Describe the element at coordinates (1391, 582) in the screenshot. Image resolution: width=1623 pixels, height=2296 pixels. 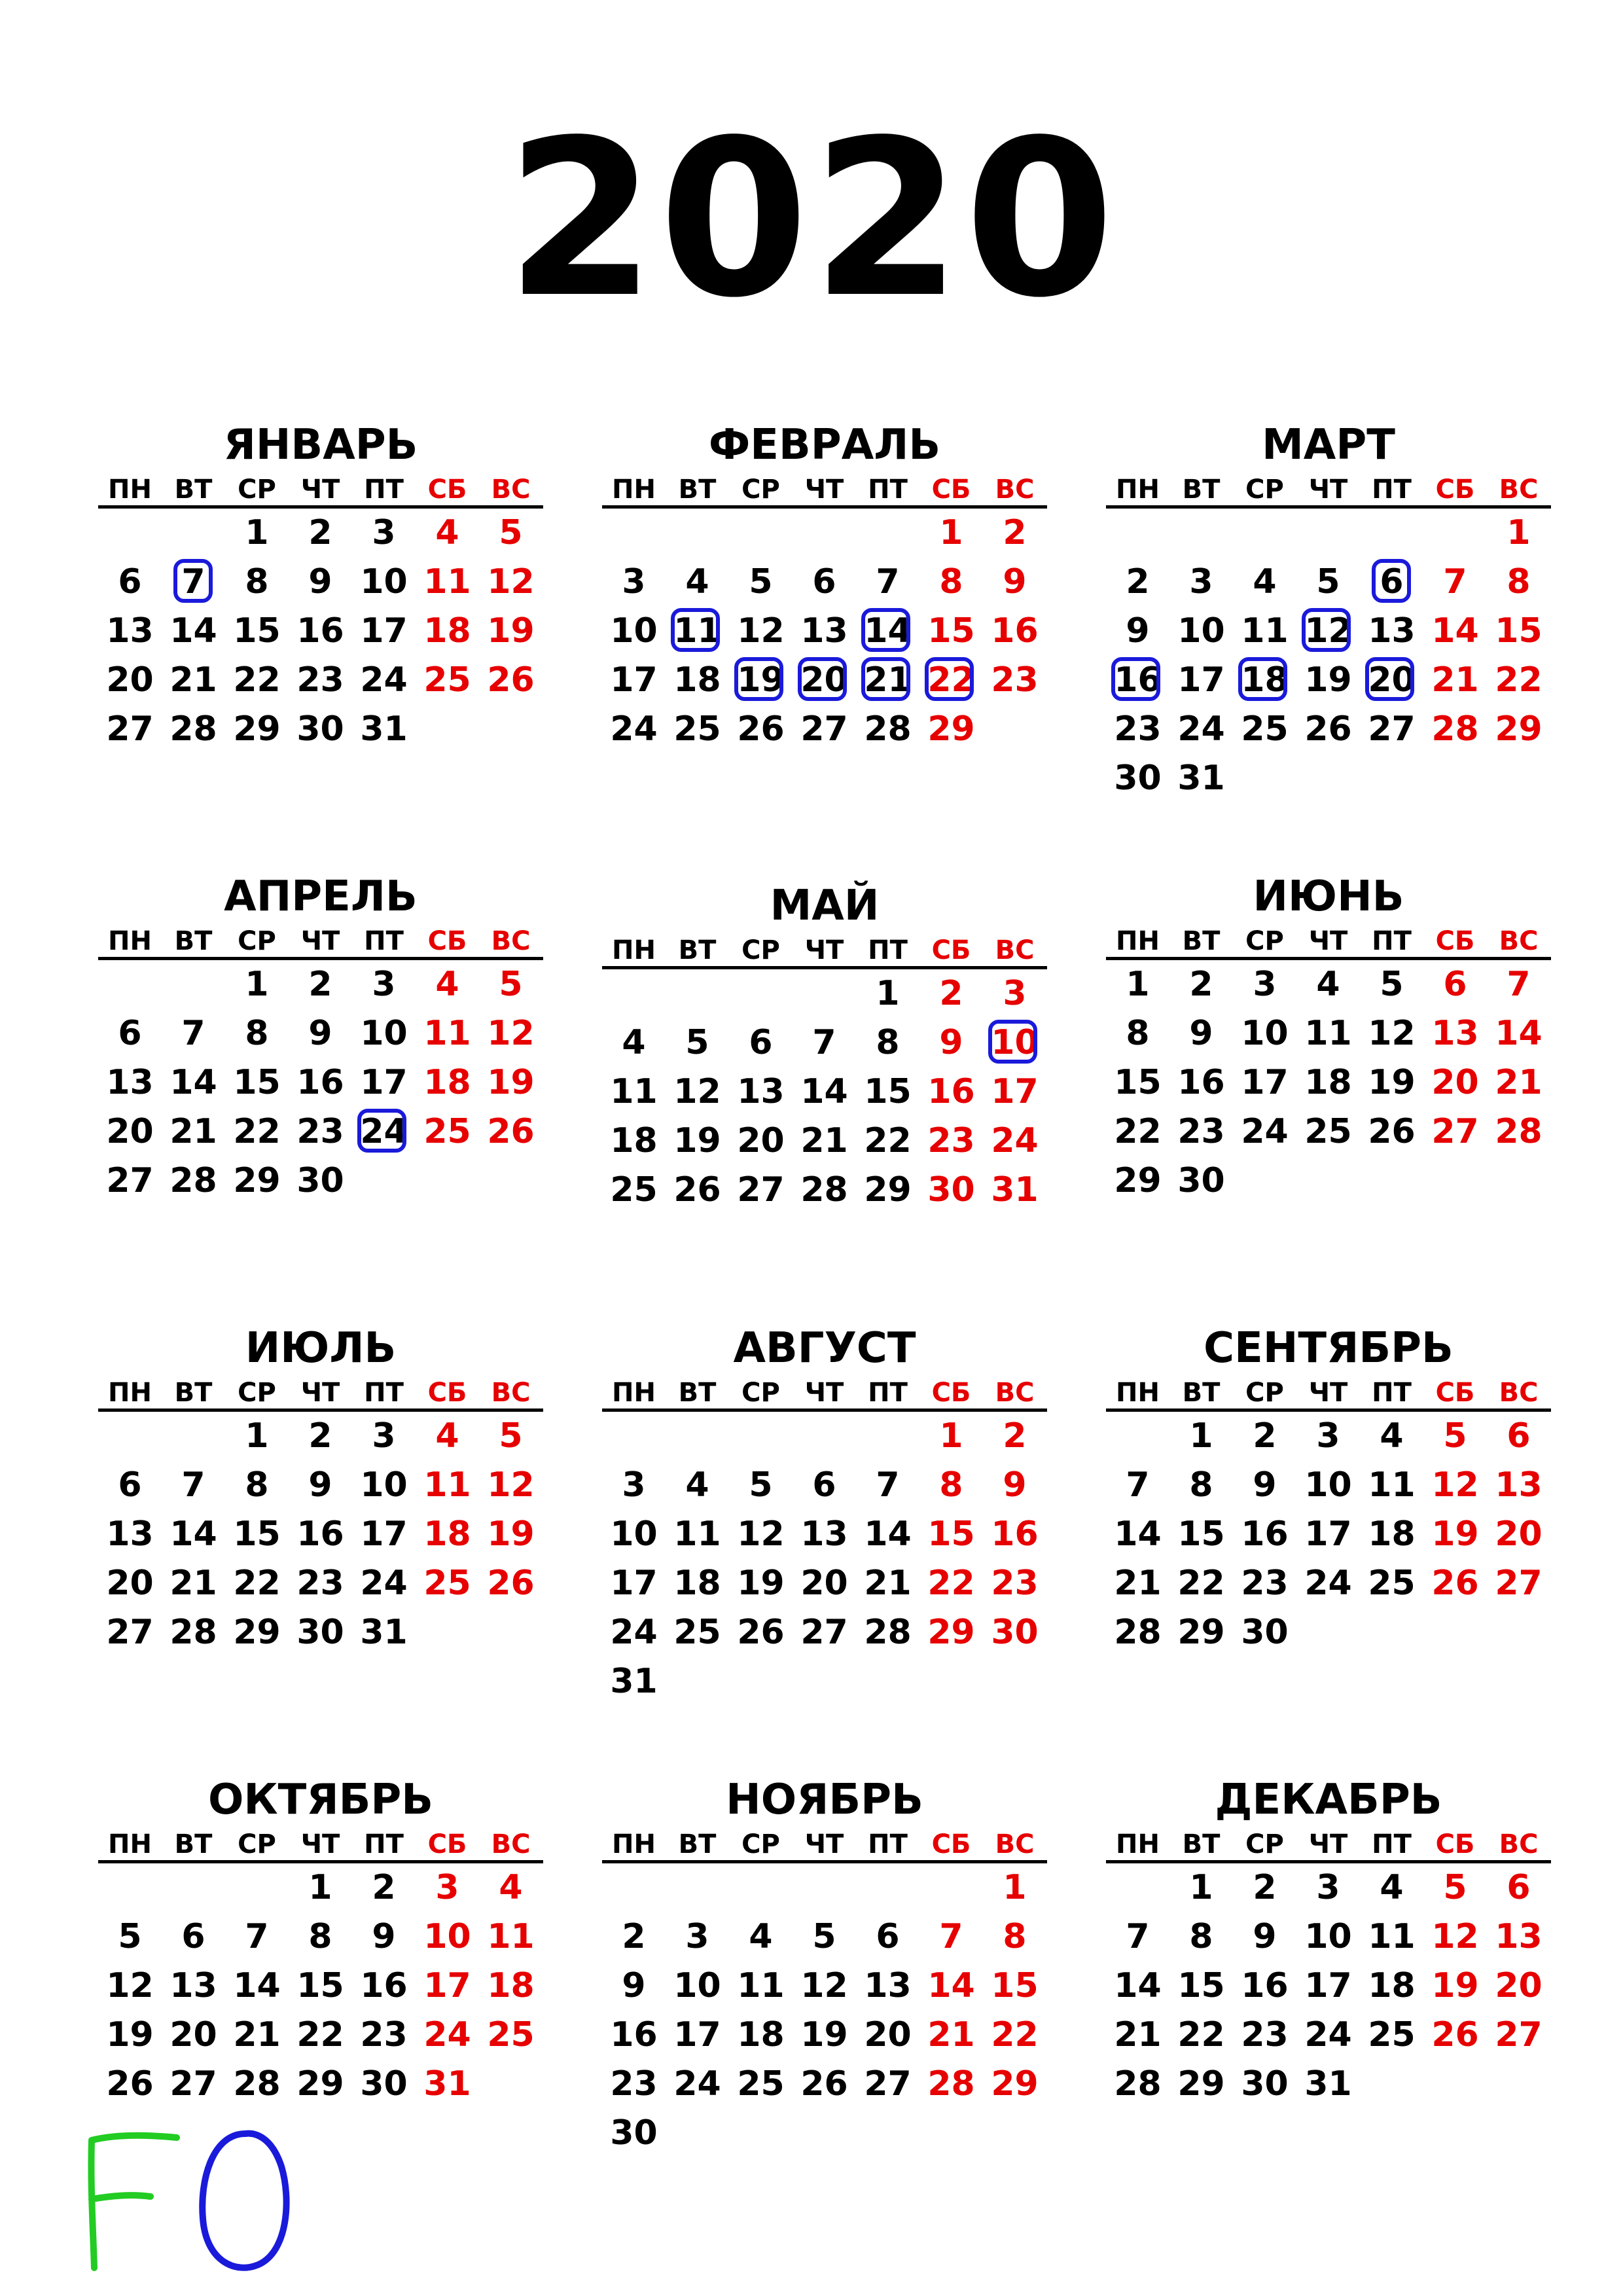
I see `day-cell-marked: 6` at that location.